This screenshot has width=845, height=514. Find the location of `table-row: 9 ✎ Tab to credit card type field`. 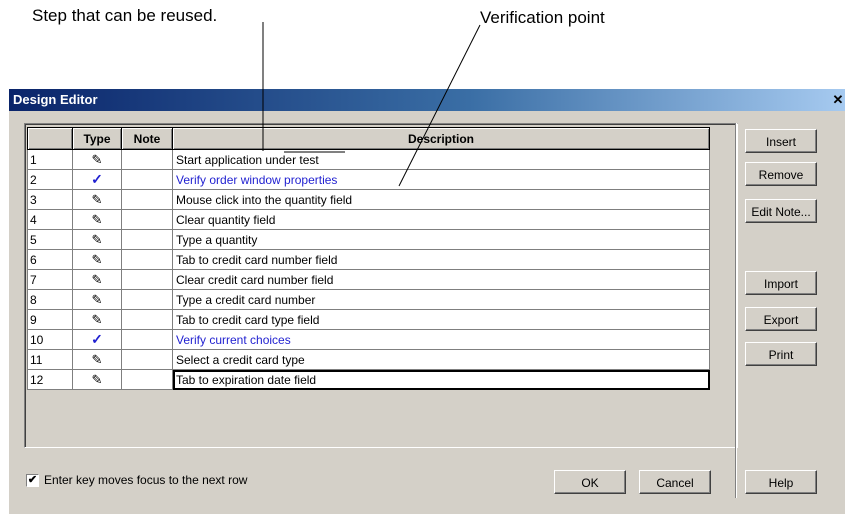

table-row: 9 ✎ Tab to credit card type field is located at coordinates (368, 319).